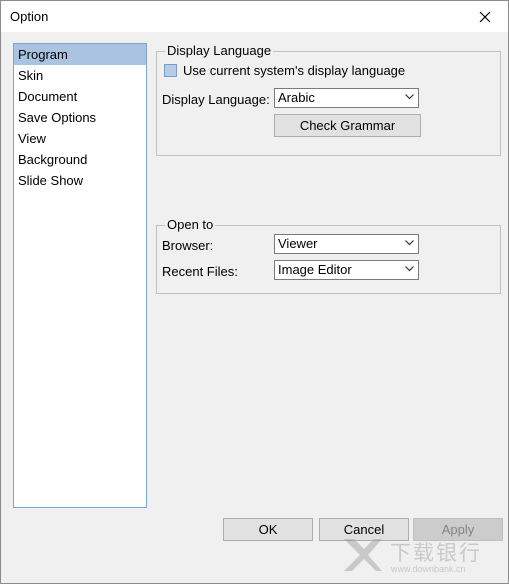 Image resolution: width=509 pixels, height=584 pixels. What do you see at coordinates (80, 75) in the screenshot?
I see `sidebar-item-skin: Skin` at bounding box center [80, 75].